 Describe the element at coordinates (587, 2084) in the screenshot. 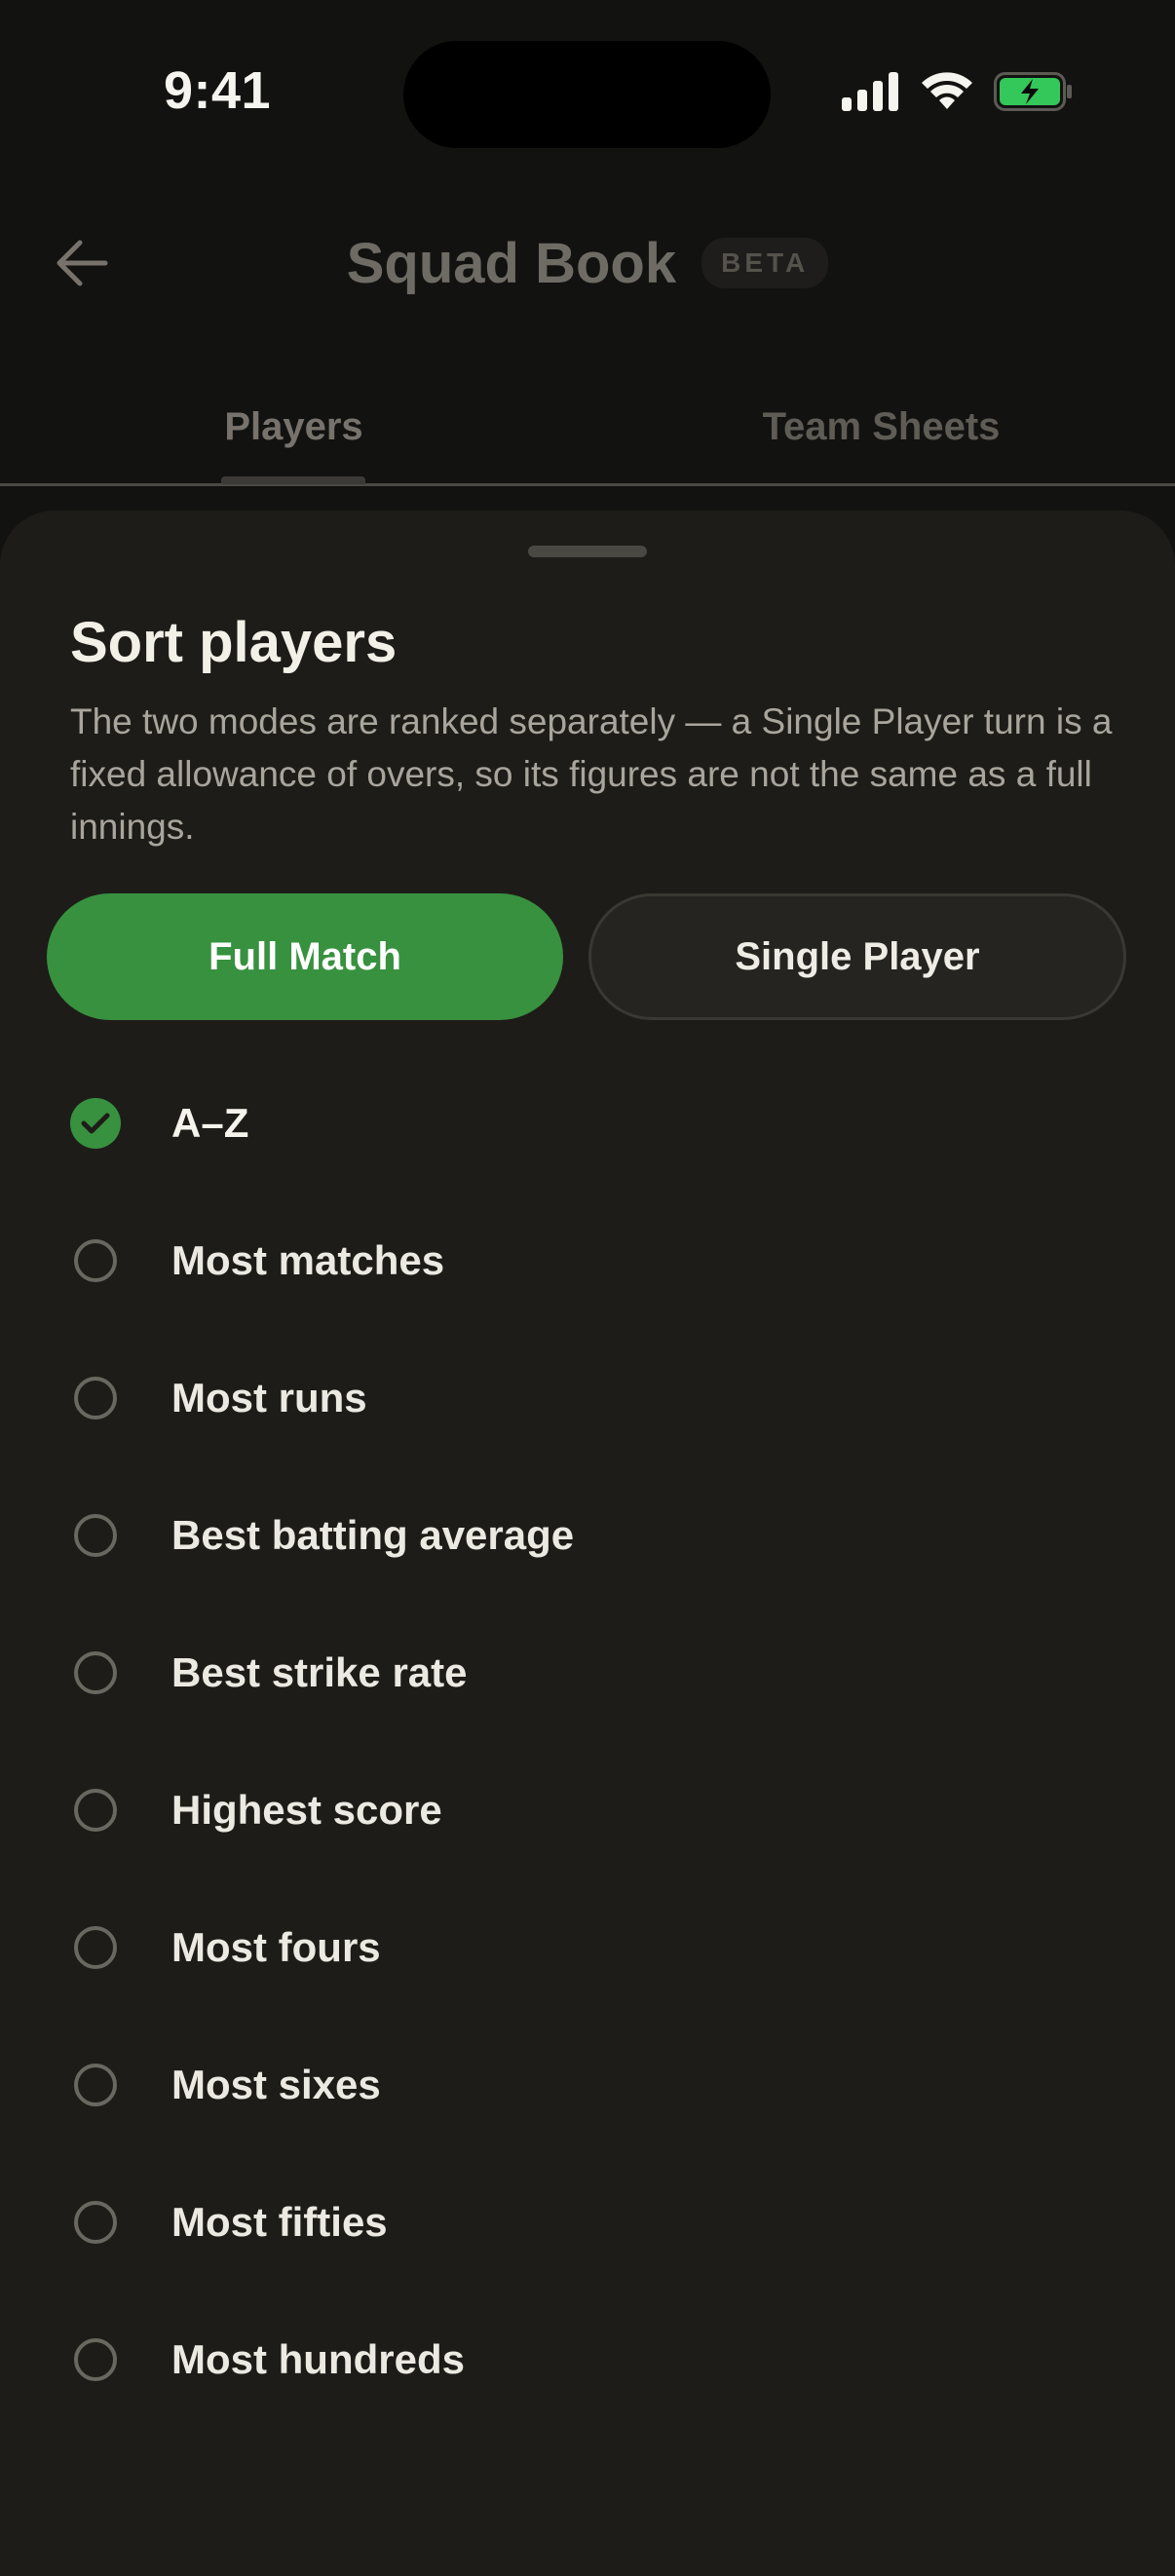

I see `sort-option-most-sixes: Most sixes` at that location.